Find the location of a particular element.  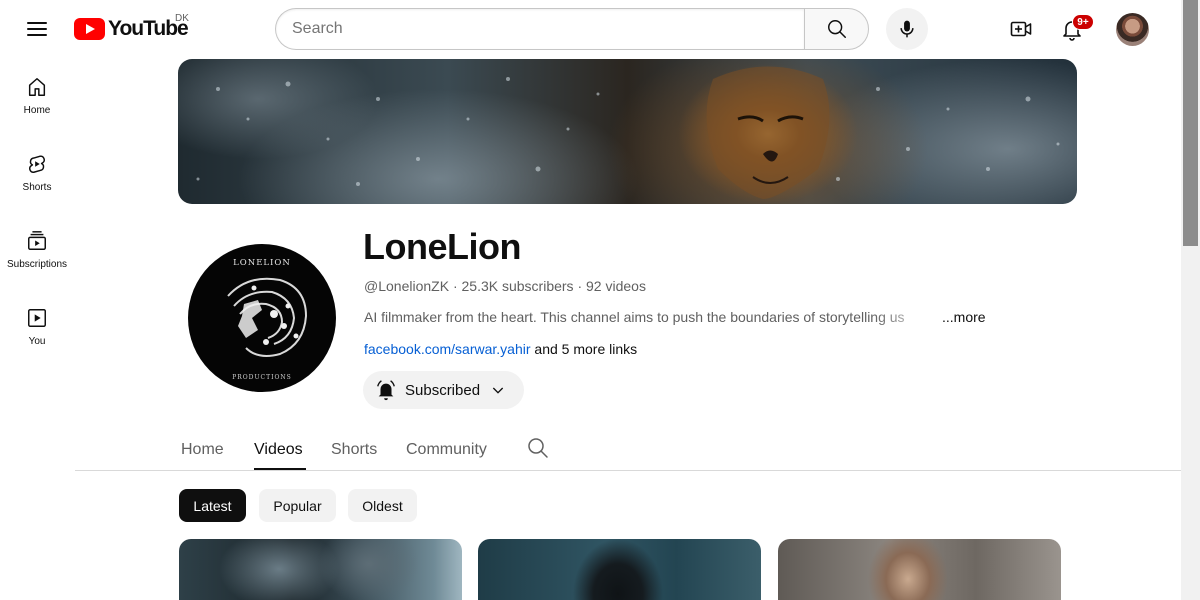

search-button is located at coordinates (836, 29).